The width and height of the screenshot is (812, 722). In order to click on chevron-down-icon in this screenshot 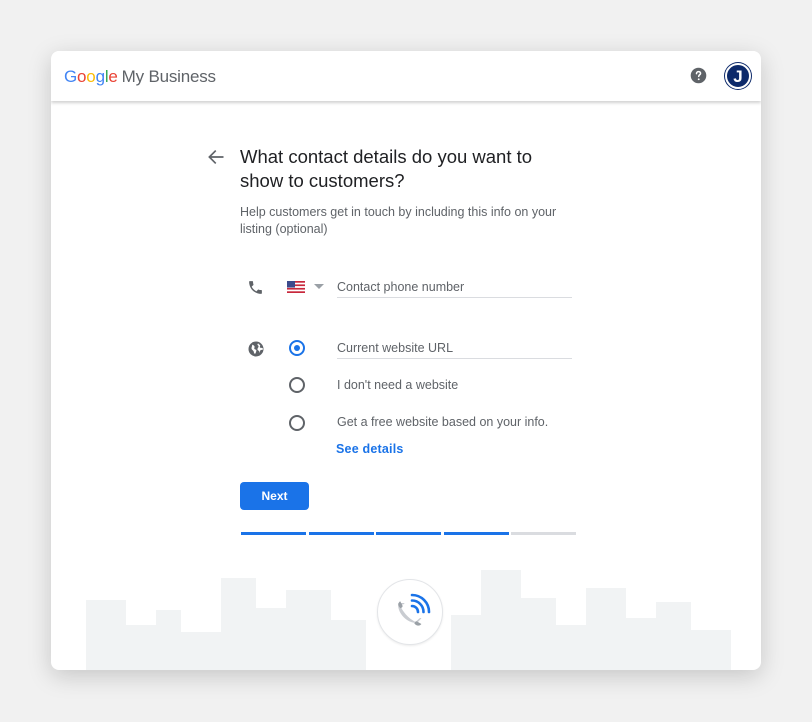, I will do `click(319, 286)`.